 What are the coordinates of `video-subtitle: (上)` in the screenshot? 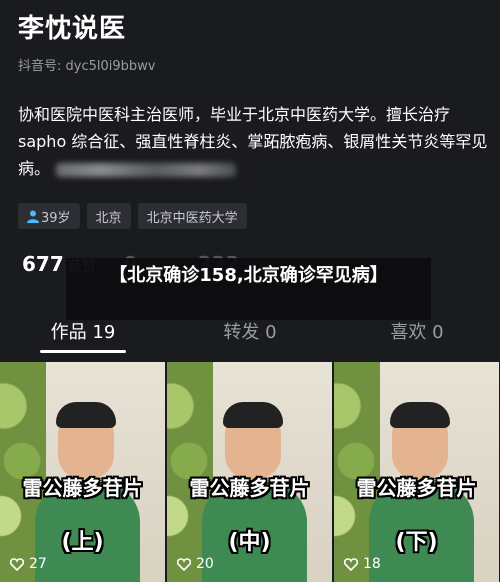 It's located at (82, 542).